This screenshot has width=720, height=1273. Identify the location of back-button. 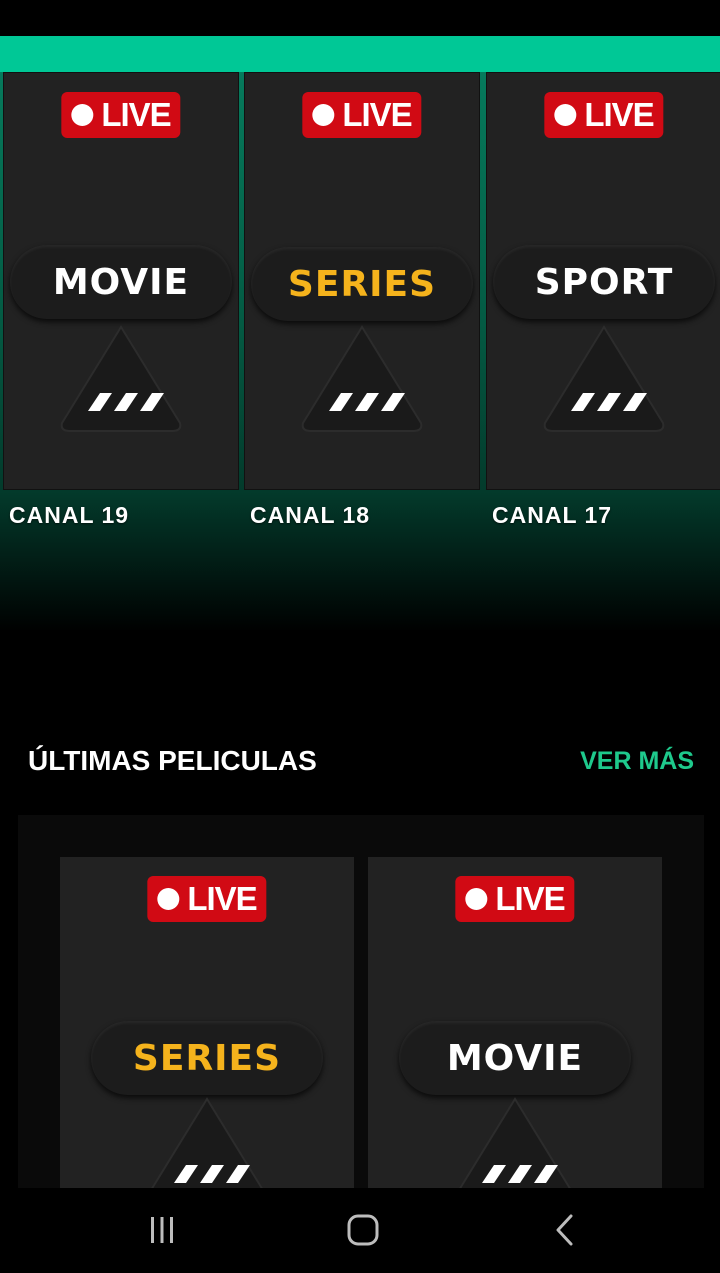
(565, 1230).